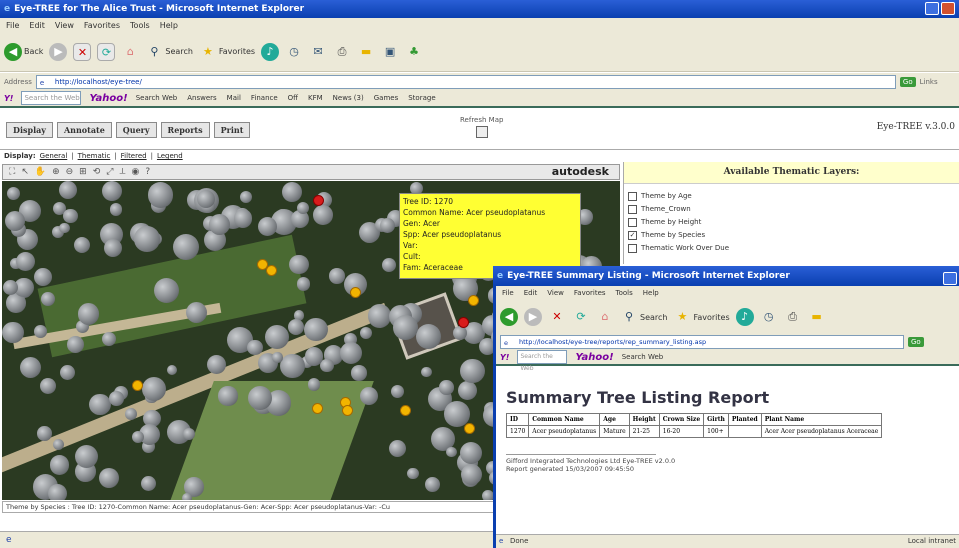  Describe the element at coordinates (916, 342) in the screenshot. I see `popup-go-button: Go` at that location.